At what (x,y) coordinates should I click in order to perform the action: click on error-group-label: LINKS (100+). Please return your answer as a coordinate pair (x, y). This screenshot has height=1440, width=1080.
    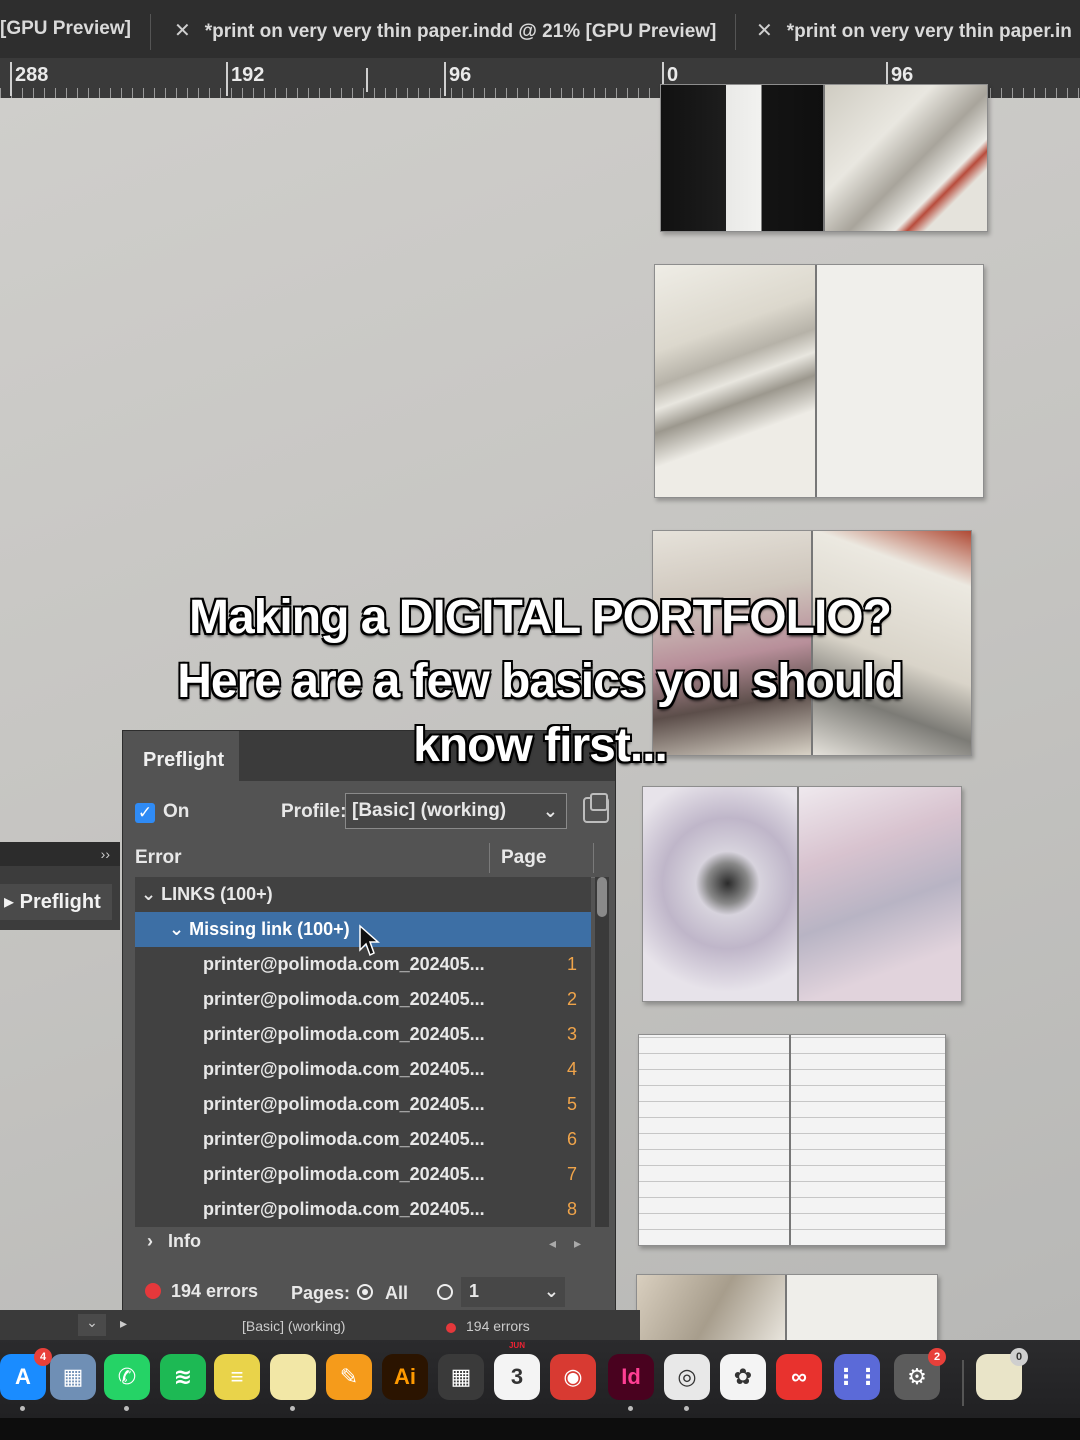
    Looking at the image, I should click on (217, 894).